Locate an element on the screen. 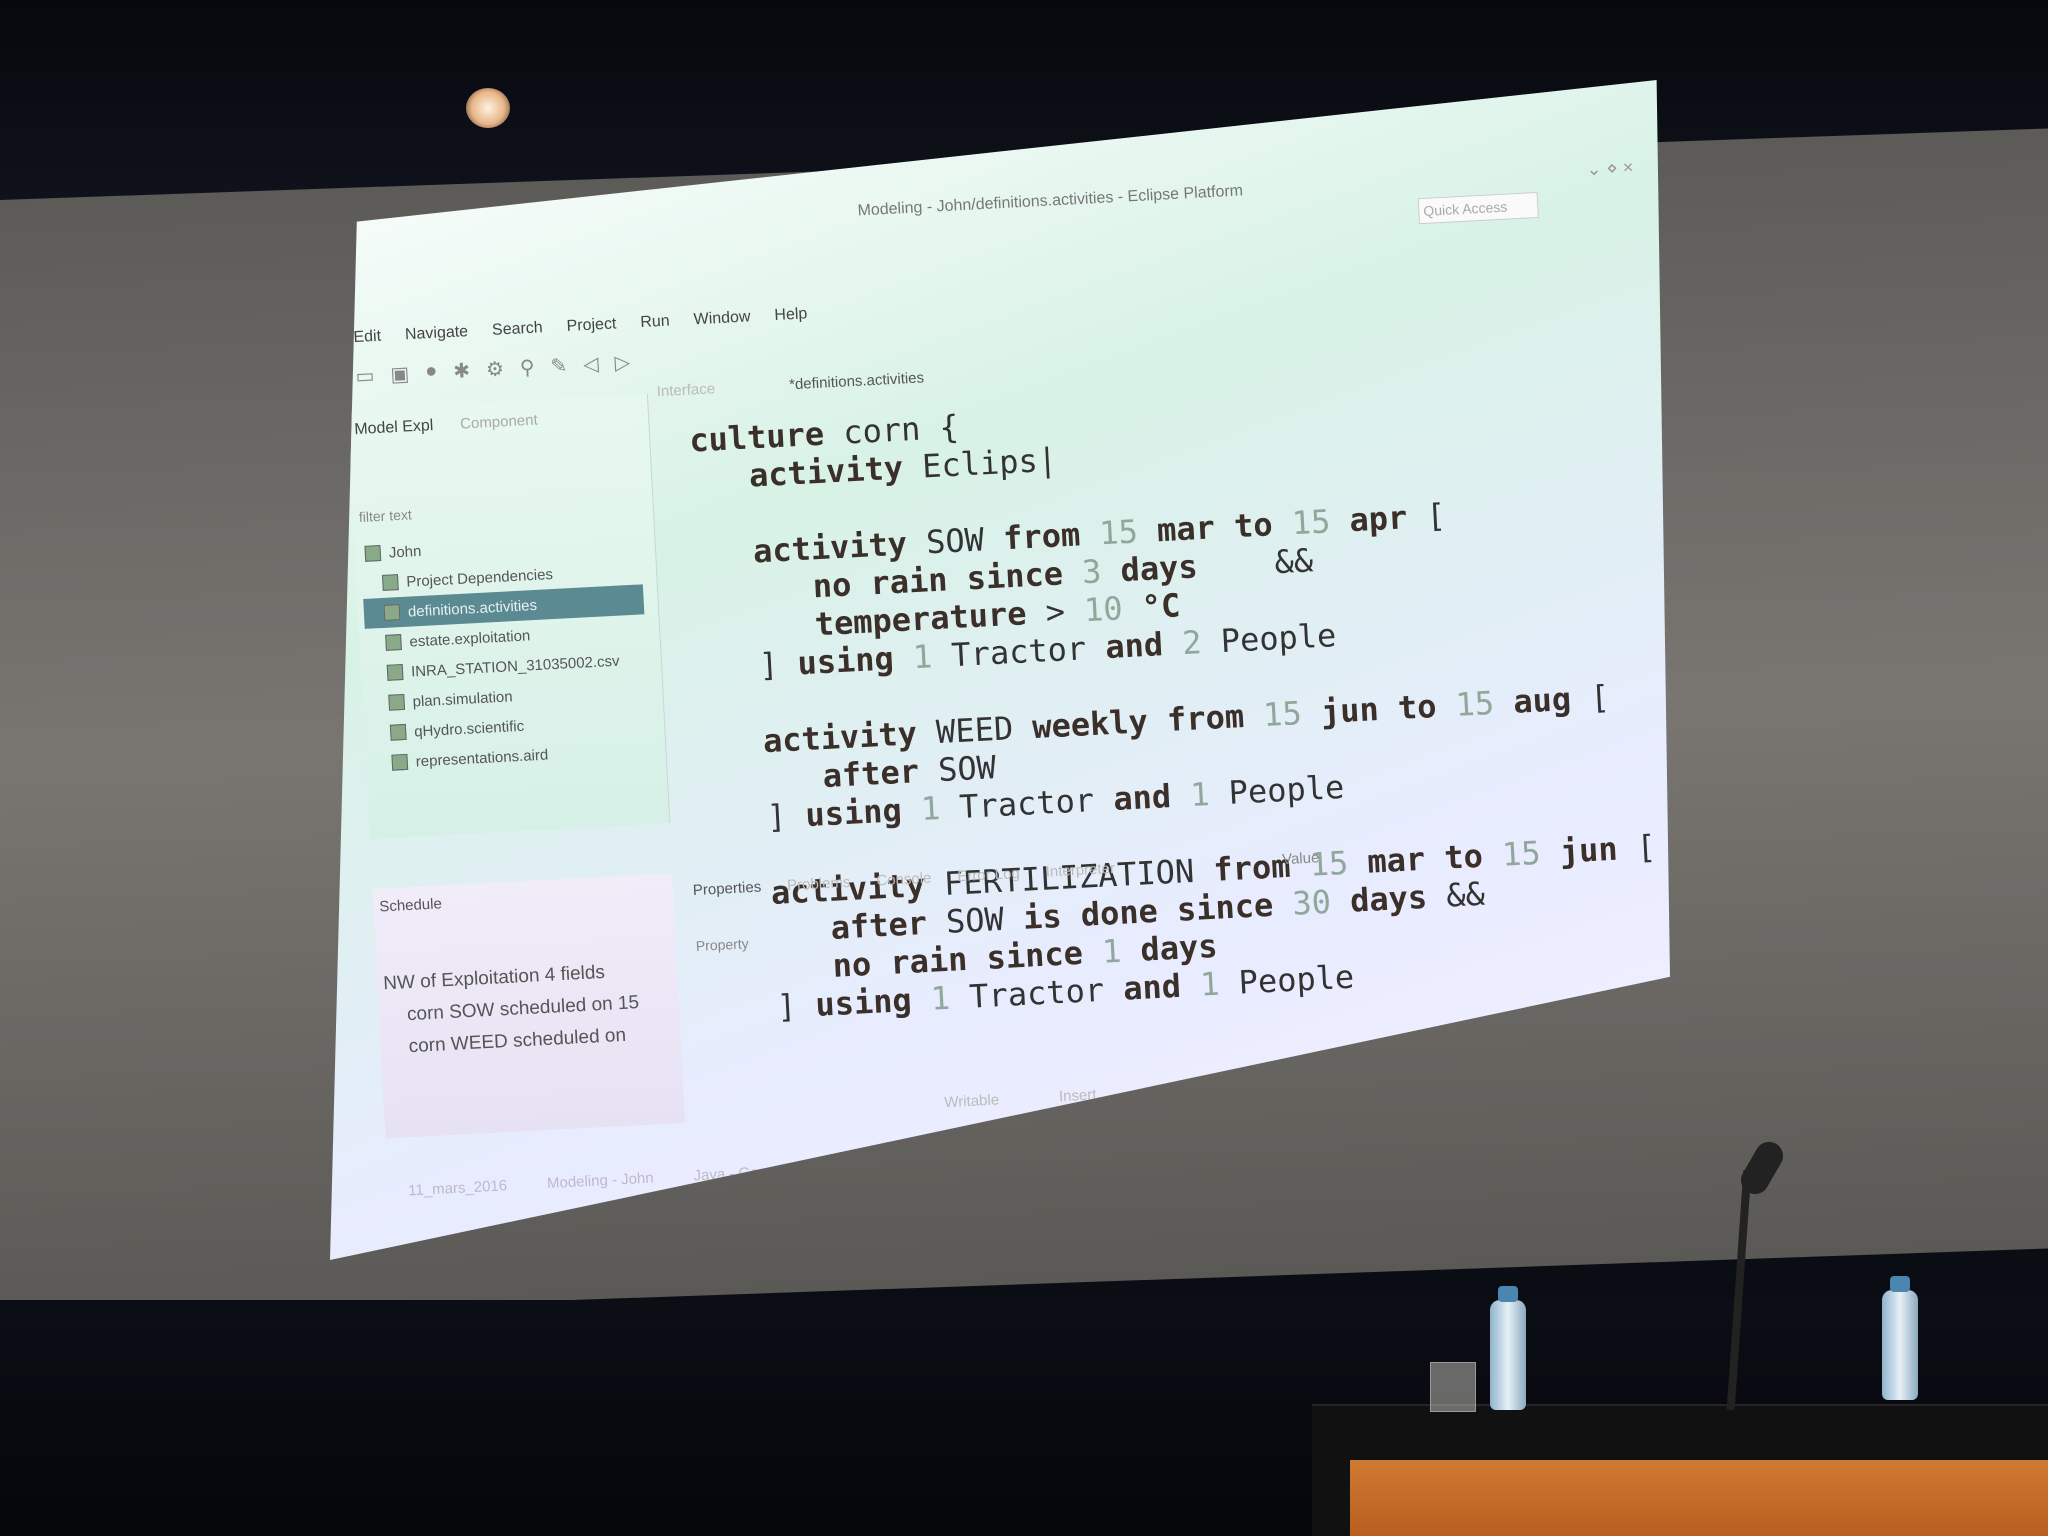 The height and width of the screenshot is (1536, 2048). restore-icon: ⋄ is located at coordinates (1612, 168).